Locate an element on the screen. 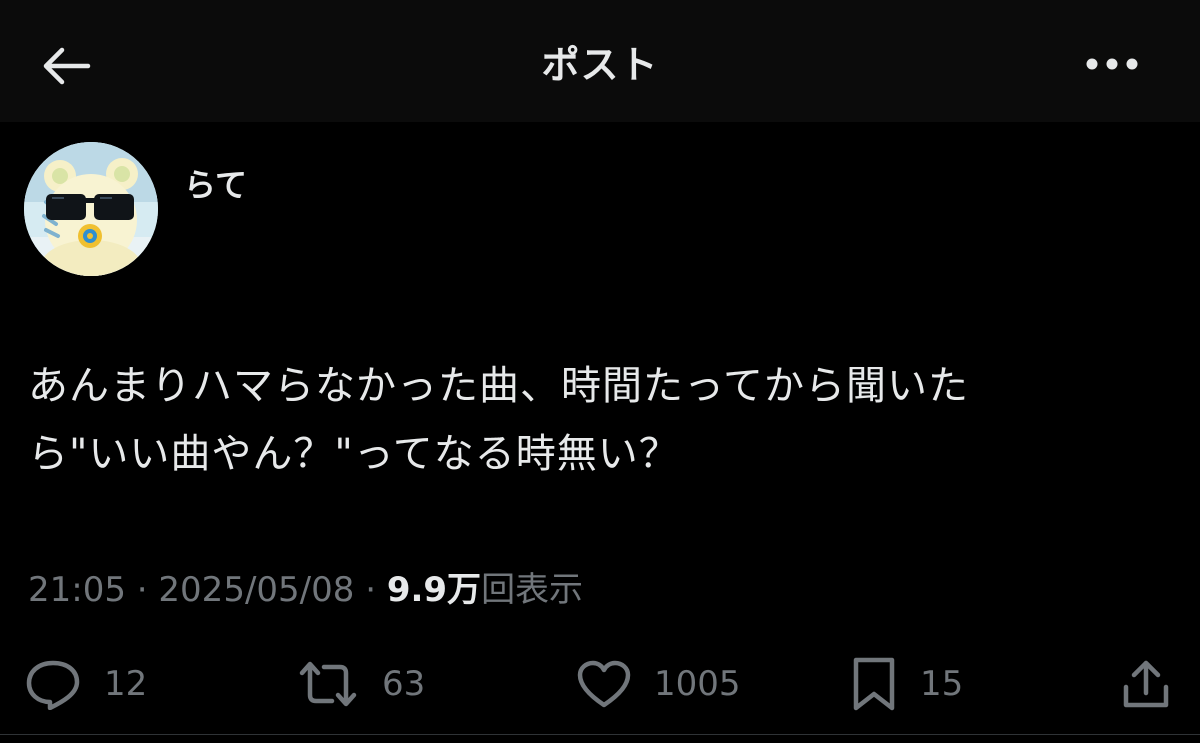  like-button: 1005 is located at coordinates (658, 684).